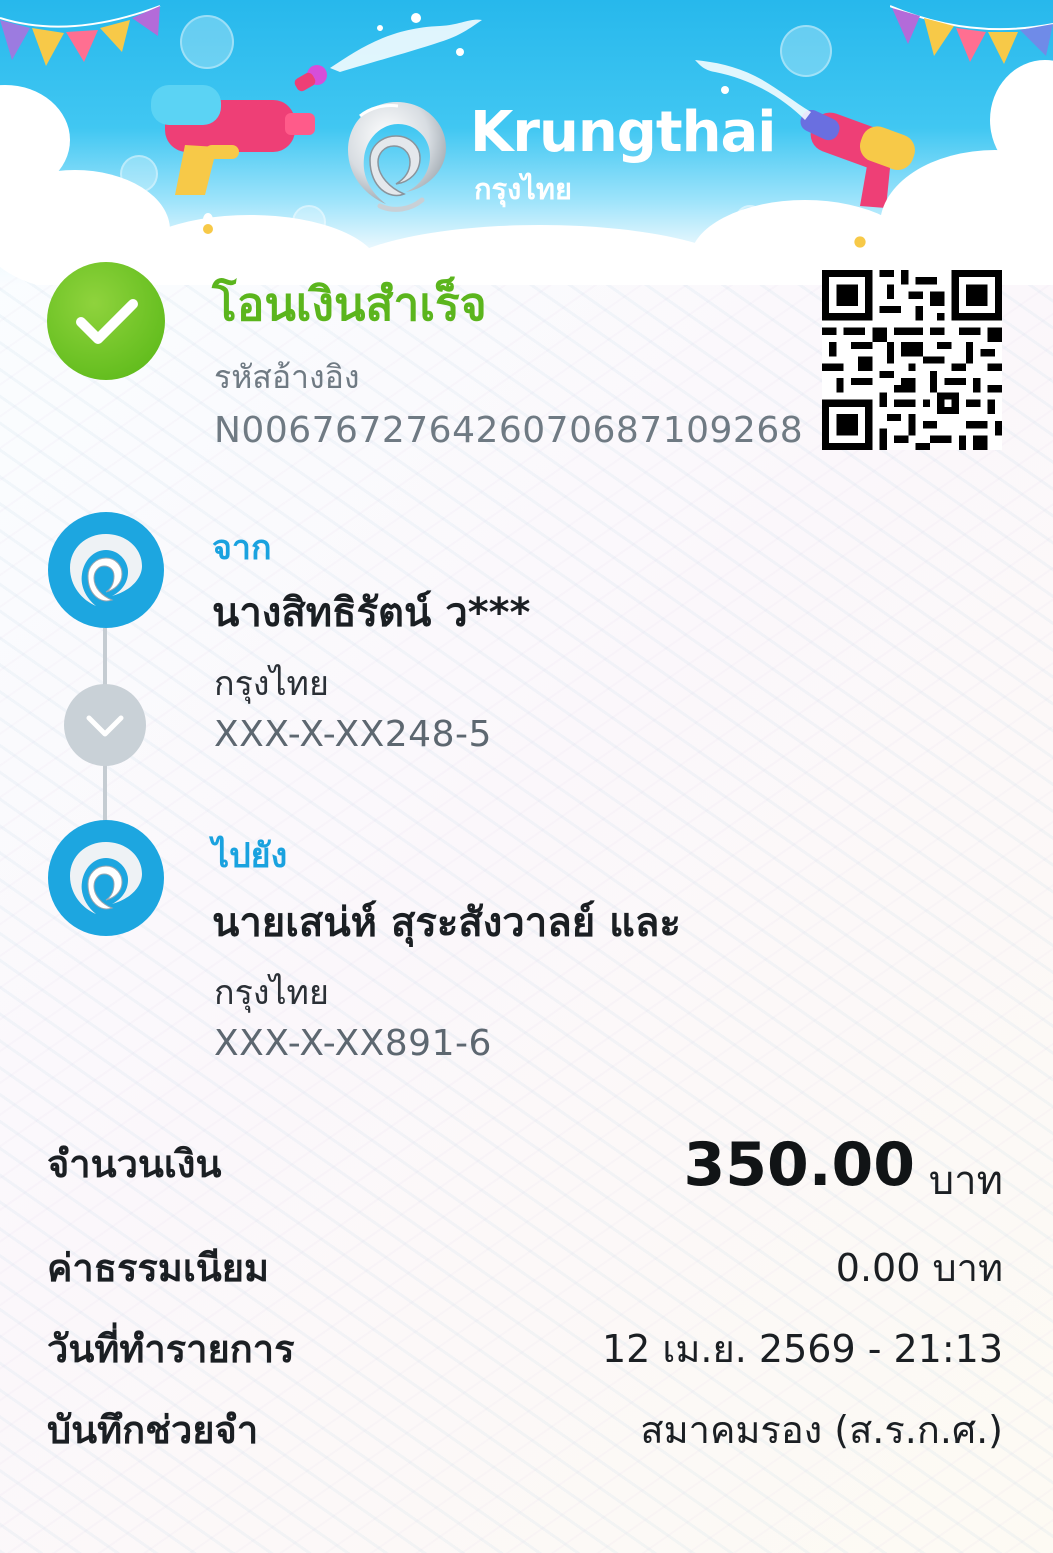 The width and height of the screenshot is (1053, 1553). I want to click on transaction-date-value: 12 เม.ย. 2569 - 21:13, so click(802, 1349).